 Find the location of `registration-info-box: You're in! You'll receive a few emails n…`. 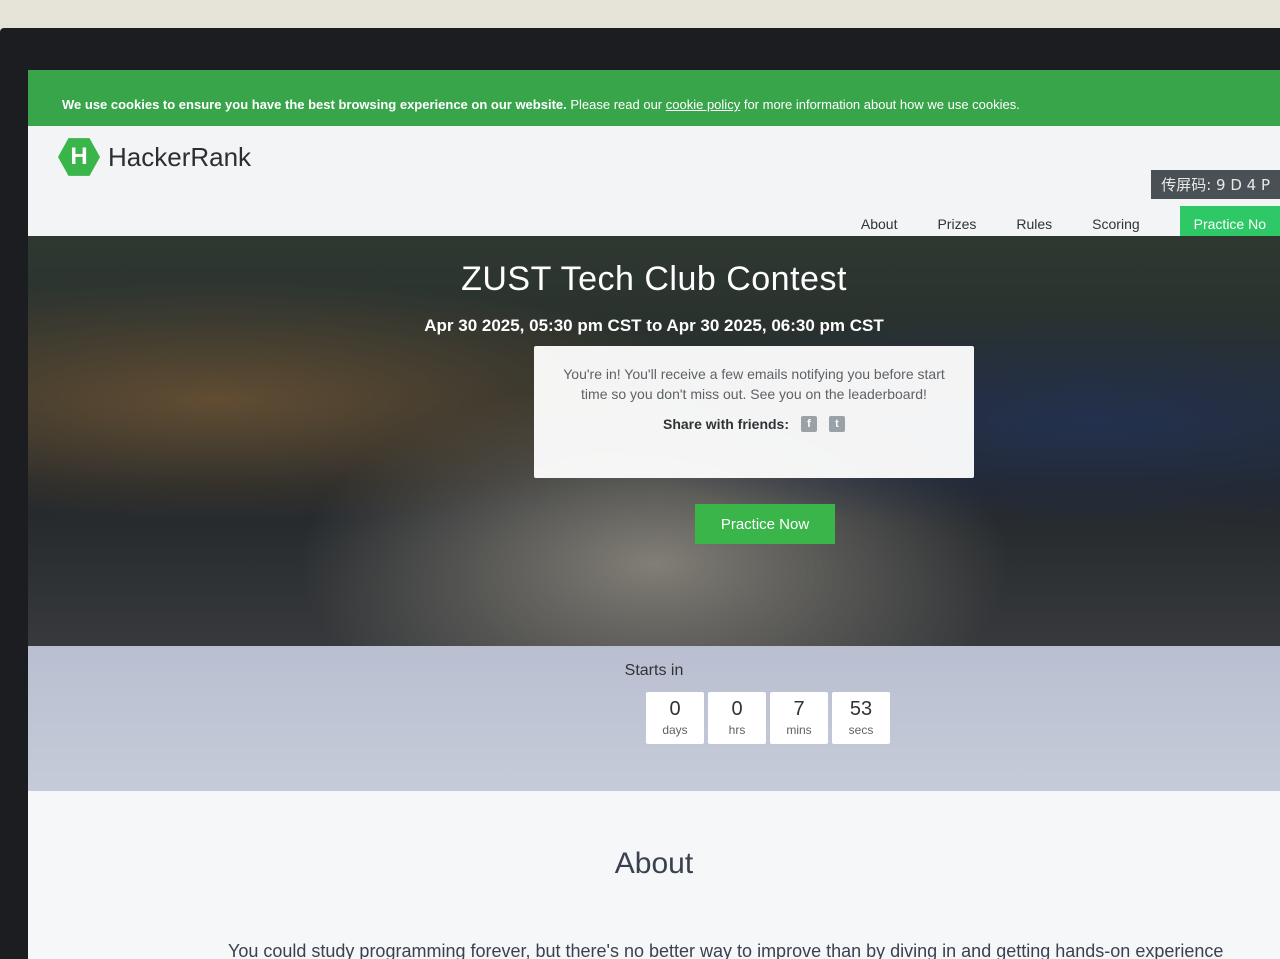

registration-info-box: You're in! You'll receive a few emails n… is located at coordinates (754, 412).